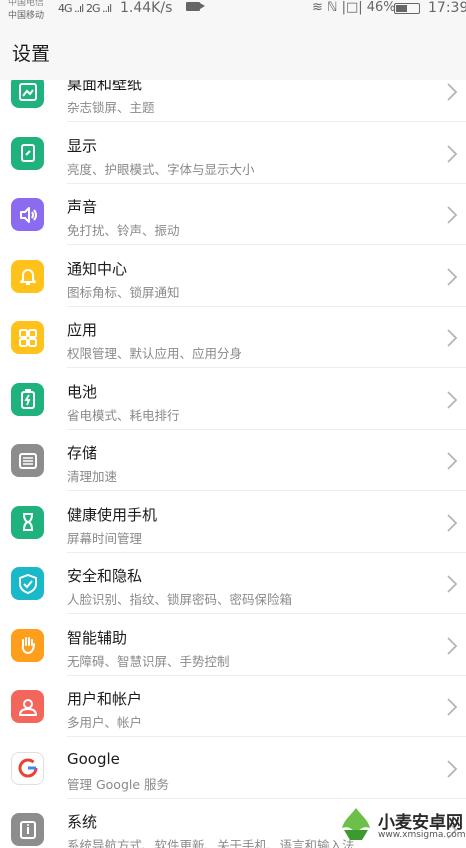  What do you see at coordinates (180, 599) in the screenshot?
I see `settings-row-subtitle: 人脸识别、指纹、锁屏密码、密码保险箱` at bounding box center [180, 599].